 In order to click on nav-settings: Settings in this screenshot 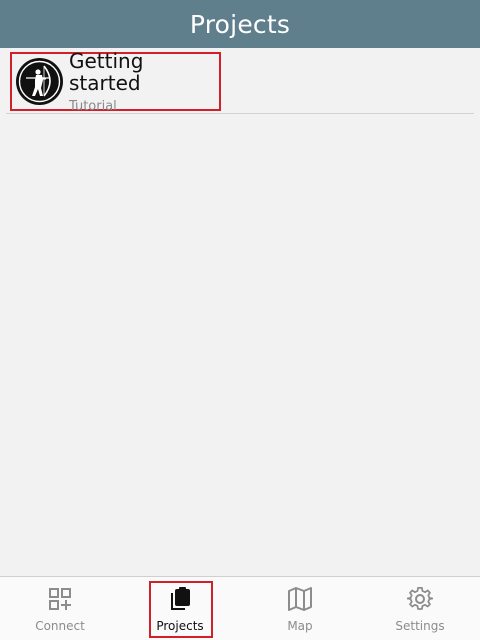, I will do `click(420, 608)`.